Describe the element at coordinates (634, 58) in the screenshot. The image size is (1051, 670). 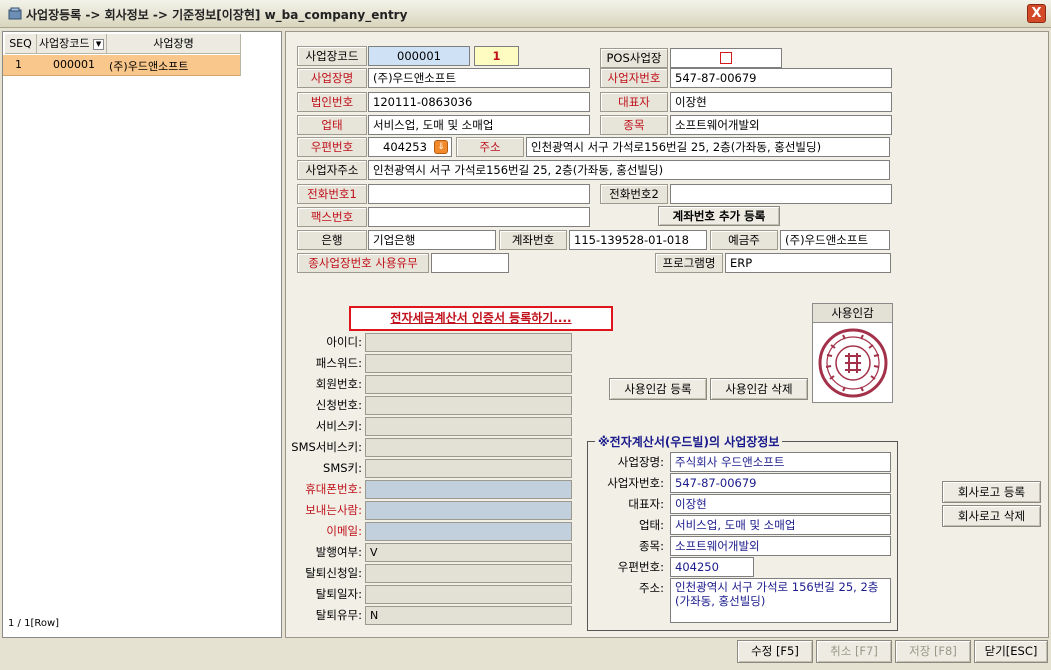
I see `pos-label: POS사업장` at that location.